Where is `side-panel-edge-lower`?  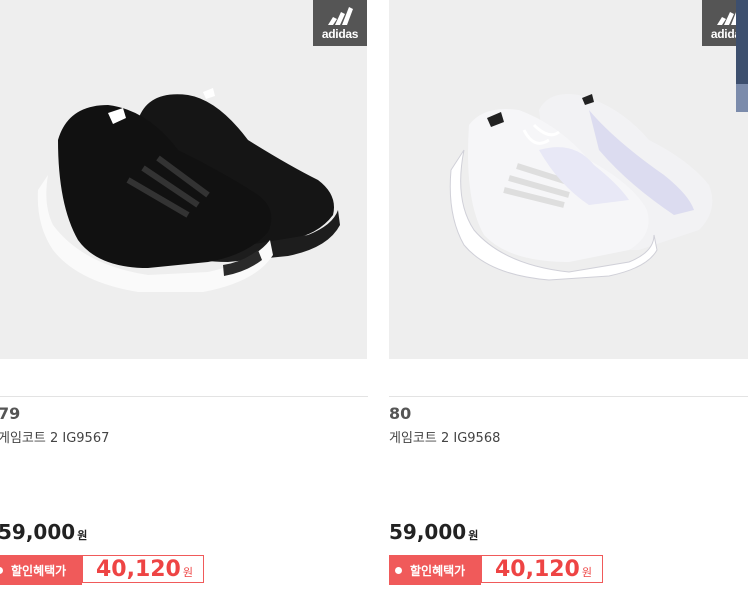
side-panel-edge-lower is located at coordinates (742, 98).